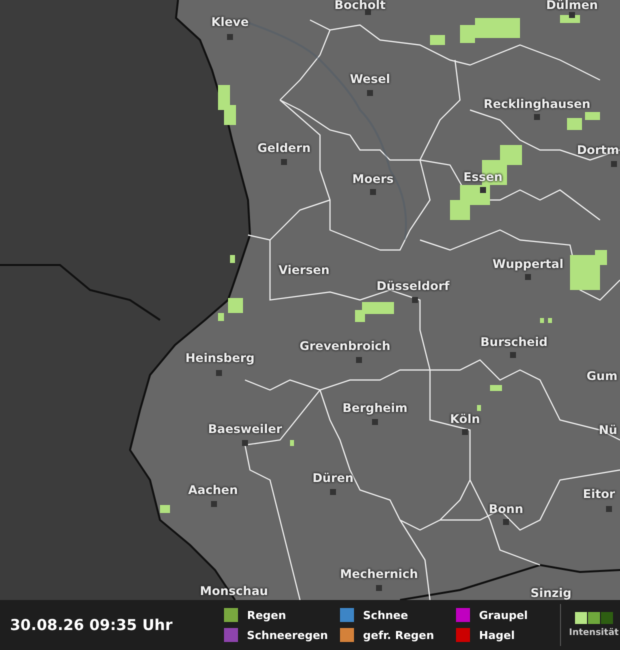  I want to click on city-label: Dortm, so click(598, 150).